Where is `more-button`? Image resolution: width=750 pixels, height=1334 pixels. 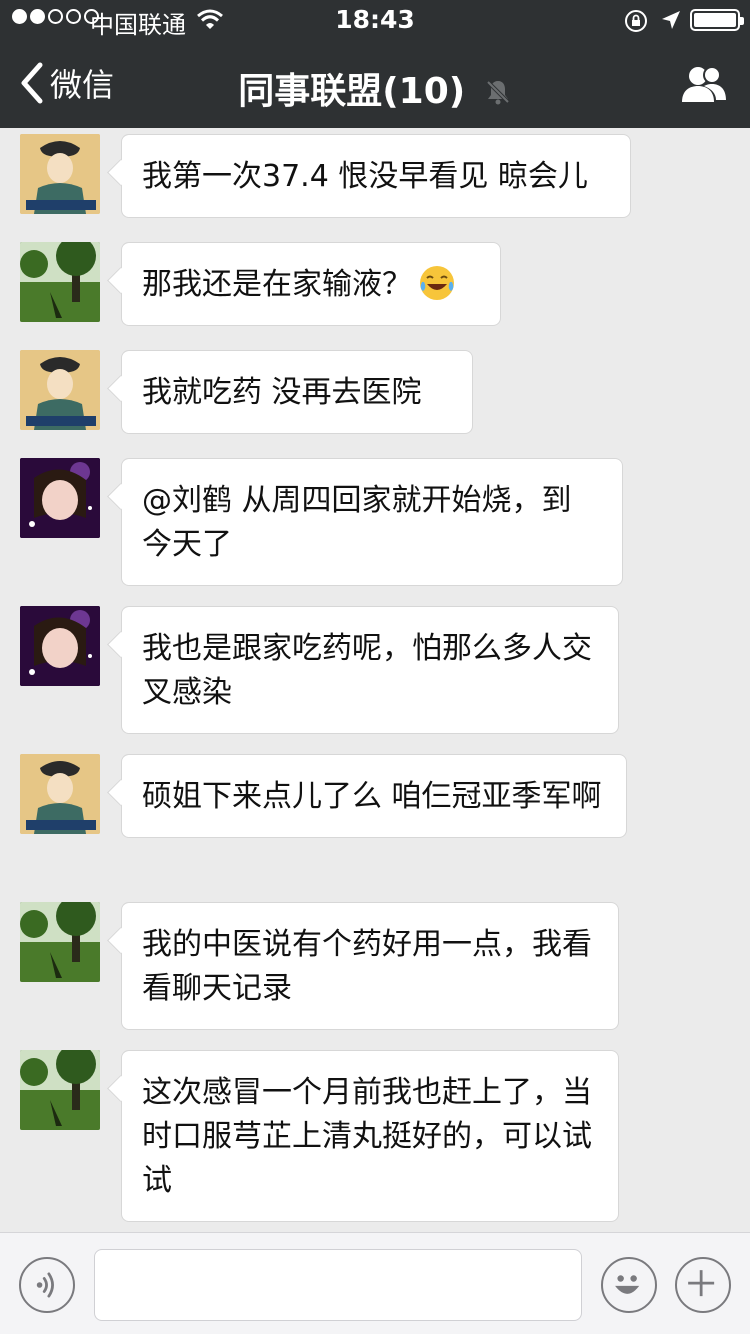 more-button is located at coordinates (703, 1285).